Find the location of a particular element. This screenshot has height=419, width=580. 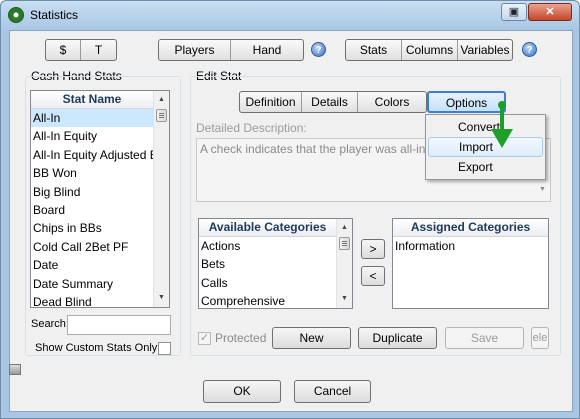

list-item: Board is located at coordinates (92, 210).